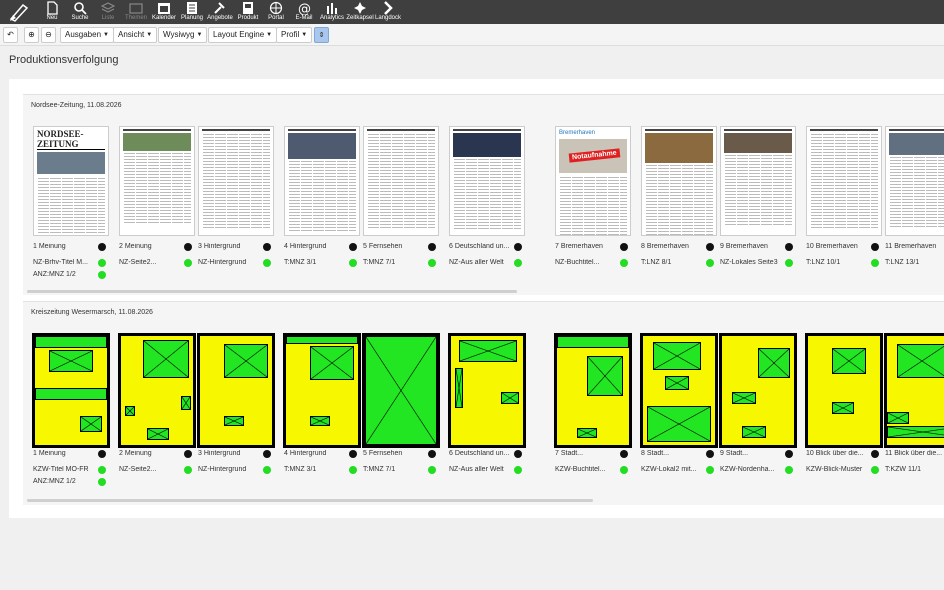 The width and height of the screenshot is (944, 590). Describe the element at coordinates (10, 35) in the screenshot. I see `back-button: ↶` at that location.